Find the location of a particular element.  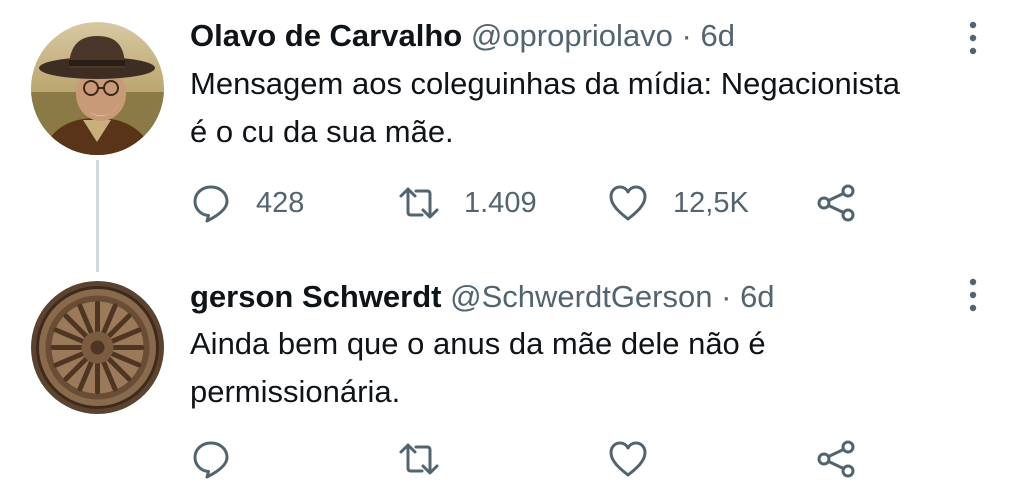

reply-button: 428 is located at coordinates (247, 203).